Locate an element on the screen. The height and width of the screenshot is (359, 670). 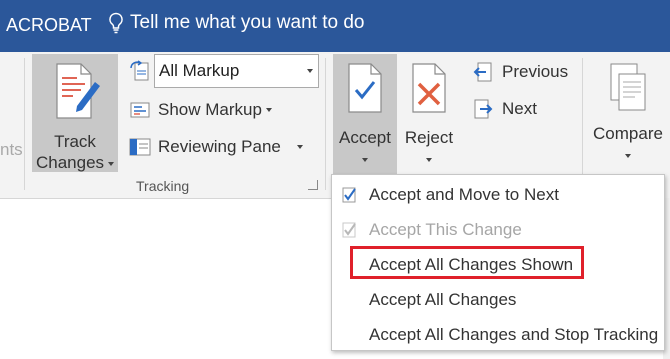
reviewing-pane-icon is located at coordinates (140, 147).